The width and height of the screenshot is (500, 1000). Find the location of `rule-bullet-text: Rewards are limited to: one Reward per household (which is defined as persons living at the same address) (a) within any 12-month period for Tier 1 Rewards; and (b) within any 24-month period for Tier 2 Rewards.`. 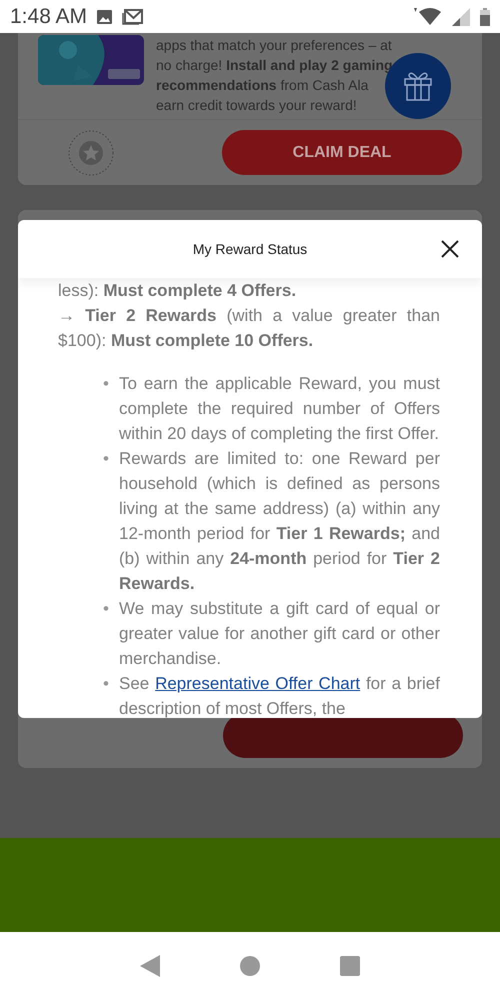

rule-bullet-text: Rewards are limited to: one Reward per household (which is defined as persons living at the same address) (a) within any 12-month period for Tier 1 Rewards; and (b) within any 24-month period for Tier 2 Rewards. is located at coordinates (279, 521).